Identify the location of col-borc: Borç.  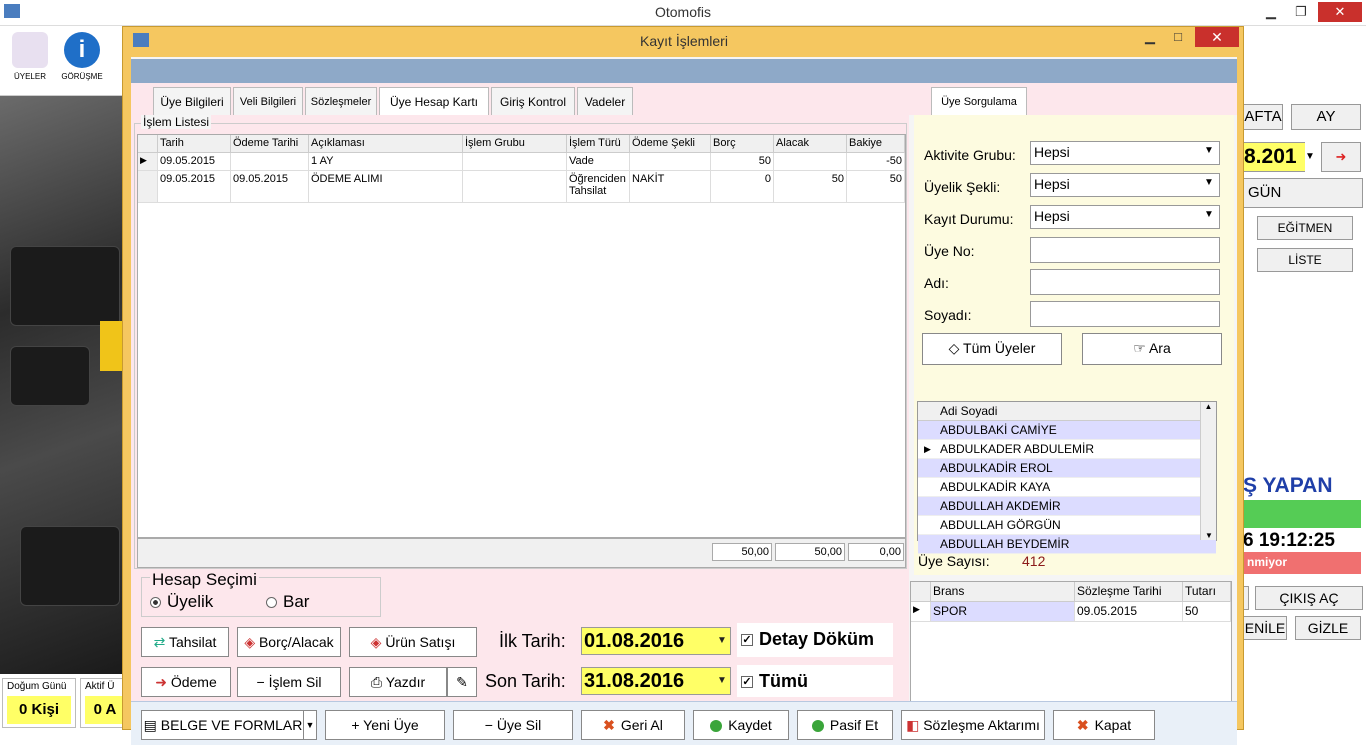
(742, 144).